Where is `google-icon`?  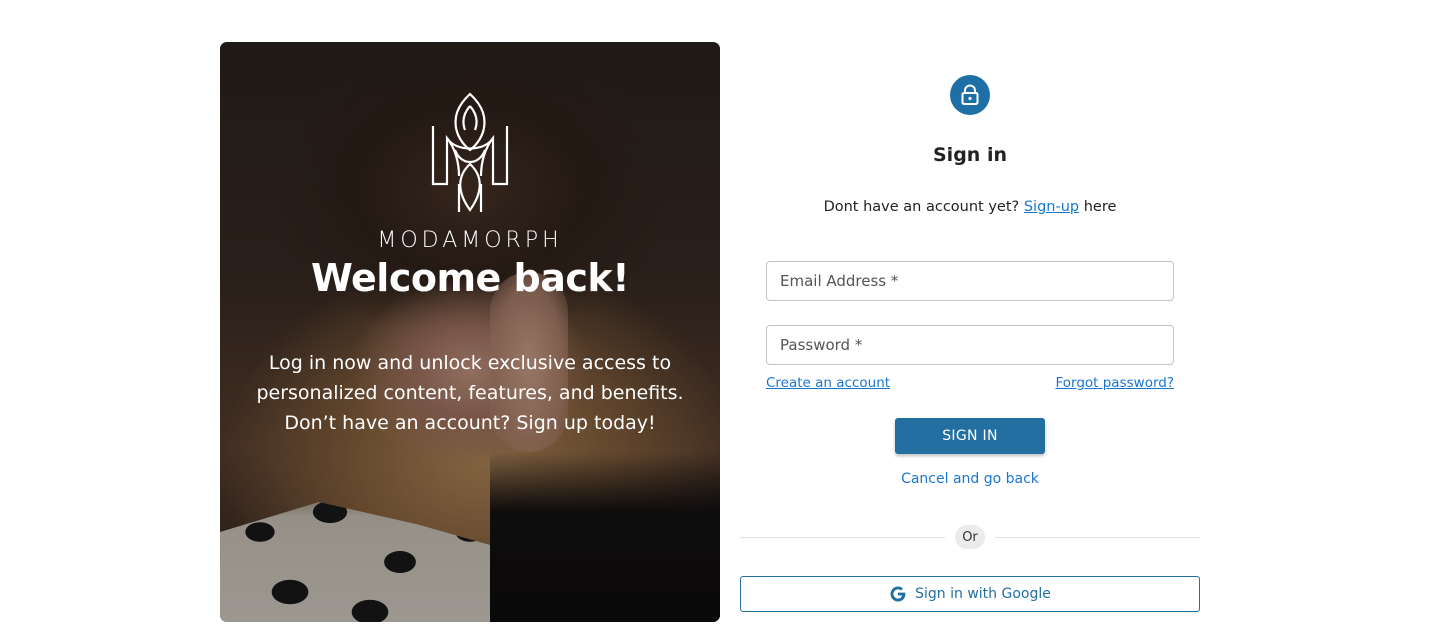 google-icon is located at coordinates (898, 594).